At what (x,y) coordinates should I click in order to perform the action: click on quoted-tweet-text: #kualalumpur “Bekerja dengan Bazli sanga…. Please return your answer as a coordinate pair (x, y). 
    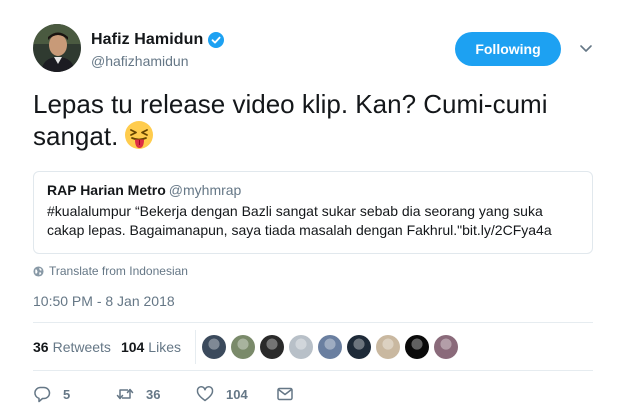
    Looking at the image, I should click on (299, 220).